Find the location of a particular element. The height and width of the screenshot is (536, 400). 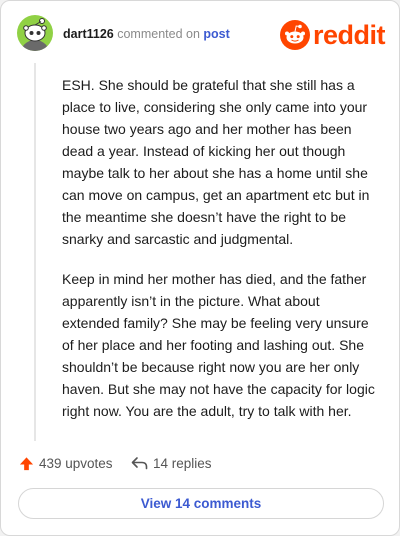

comment-header: dart1126 commented on post reddit is located at coordinates (201, 35).